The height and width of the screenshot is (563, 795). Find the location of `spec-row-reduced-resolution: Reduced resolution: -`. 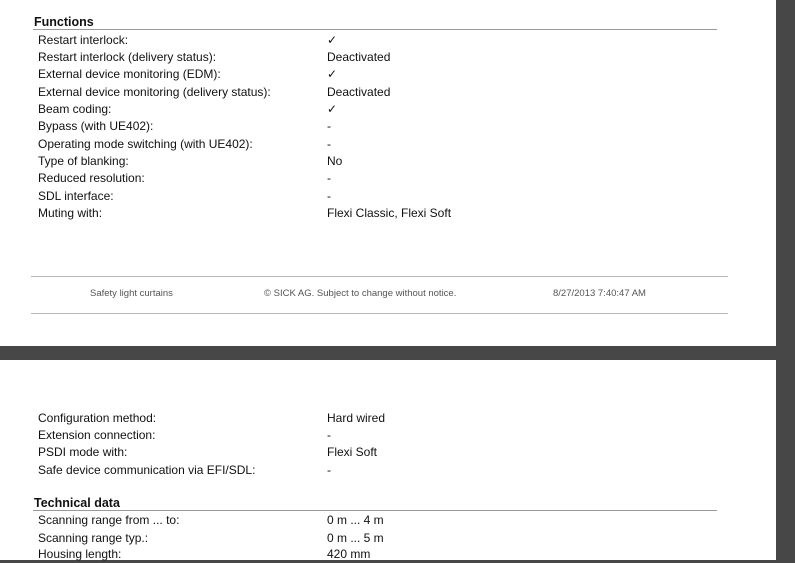

spec-row-reduced-resolution: Reduced resolution: - is located at coordinates (378, 178).